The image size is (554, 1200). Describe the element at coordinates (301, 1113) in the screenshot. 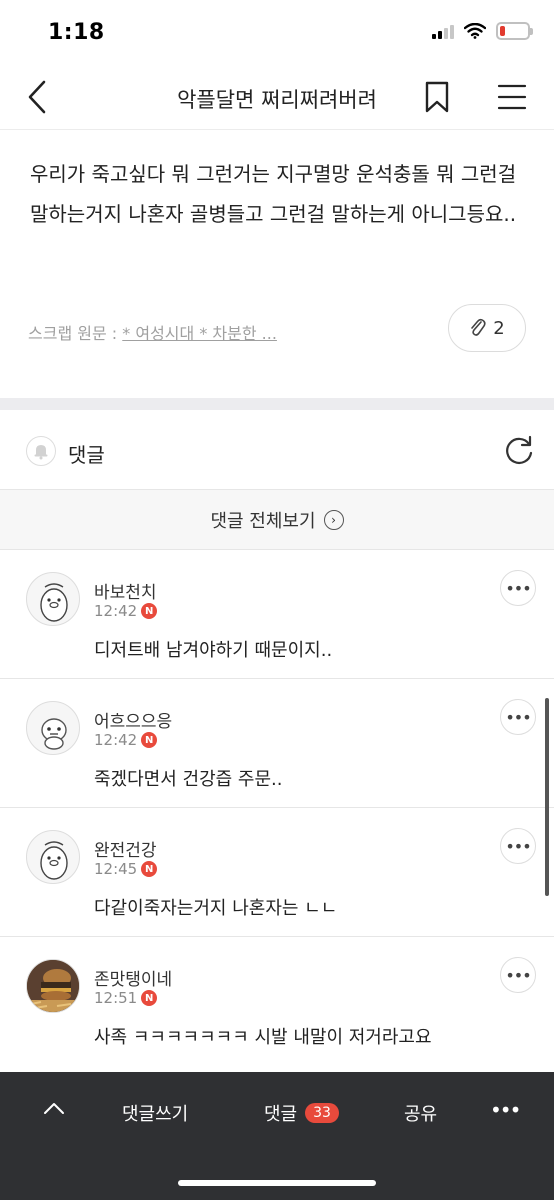

I see `comments-button: 댓글 33` at that location.